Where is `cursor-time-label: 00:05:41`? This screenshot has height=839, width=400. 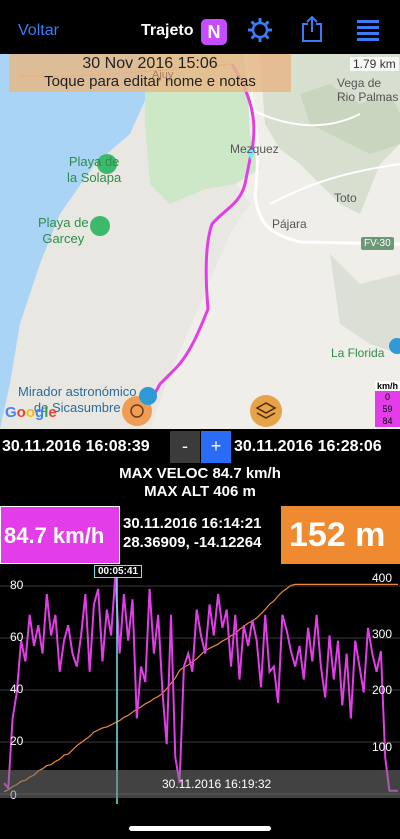
cursor-time-label: 00:05:41 is located at coordinates (118, 571).